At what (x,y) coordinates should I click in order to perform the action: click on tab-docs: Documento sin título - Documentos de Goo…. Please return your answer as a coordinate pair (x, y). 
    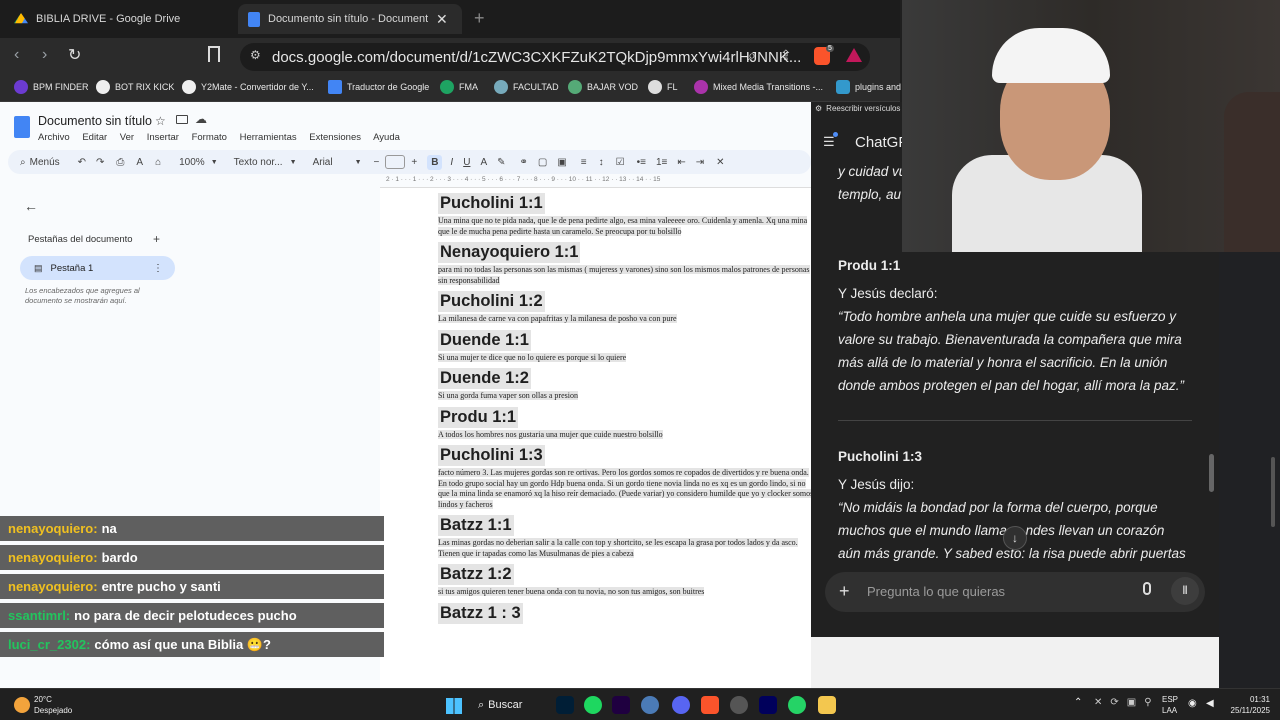
    Looking at the image, I should click on (350, 19).